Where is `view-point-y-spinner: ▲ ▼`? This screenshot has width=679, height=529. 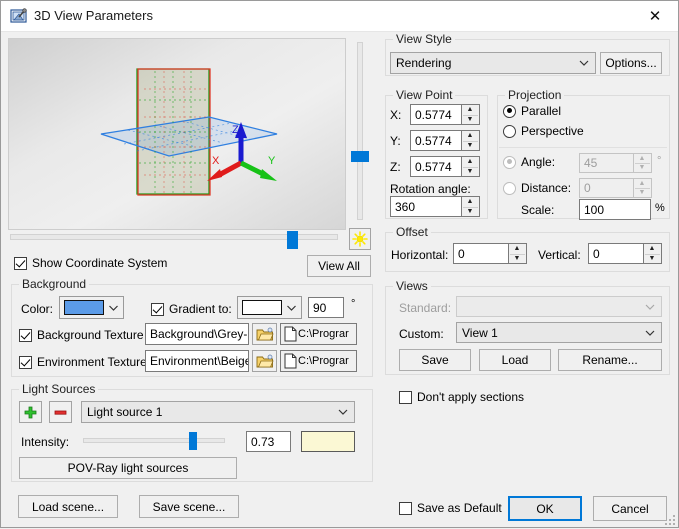 view-point-y-spinner: ▲ ▼ is located at coordinates (471, 140).